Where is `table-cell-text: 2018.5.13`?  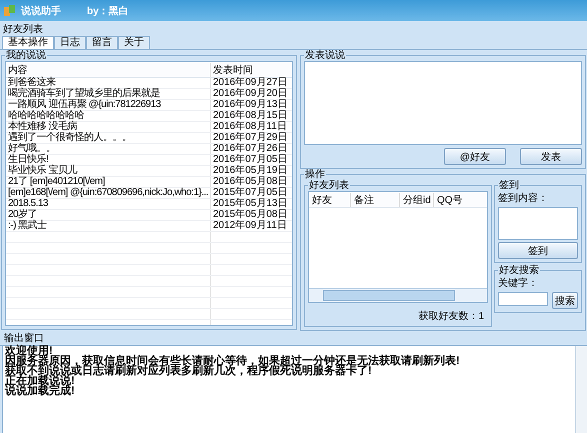 table-cell-text: 2018.5.13 is located at coordinates (28, 204).